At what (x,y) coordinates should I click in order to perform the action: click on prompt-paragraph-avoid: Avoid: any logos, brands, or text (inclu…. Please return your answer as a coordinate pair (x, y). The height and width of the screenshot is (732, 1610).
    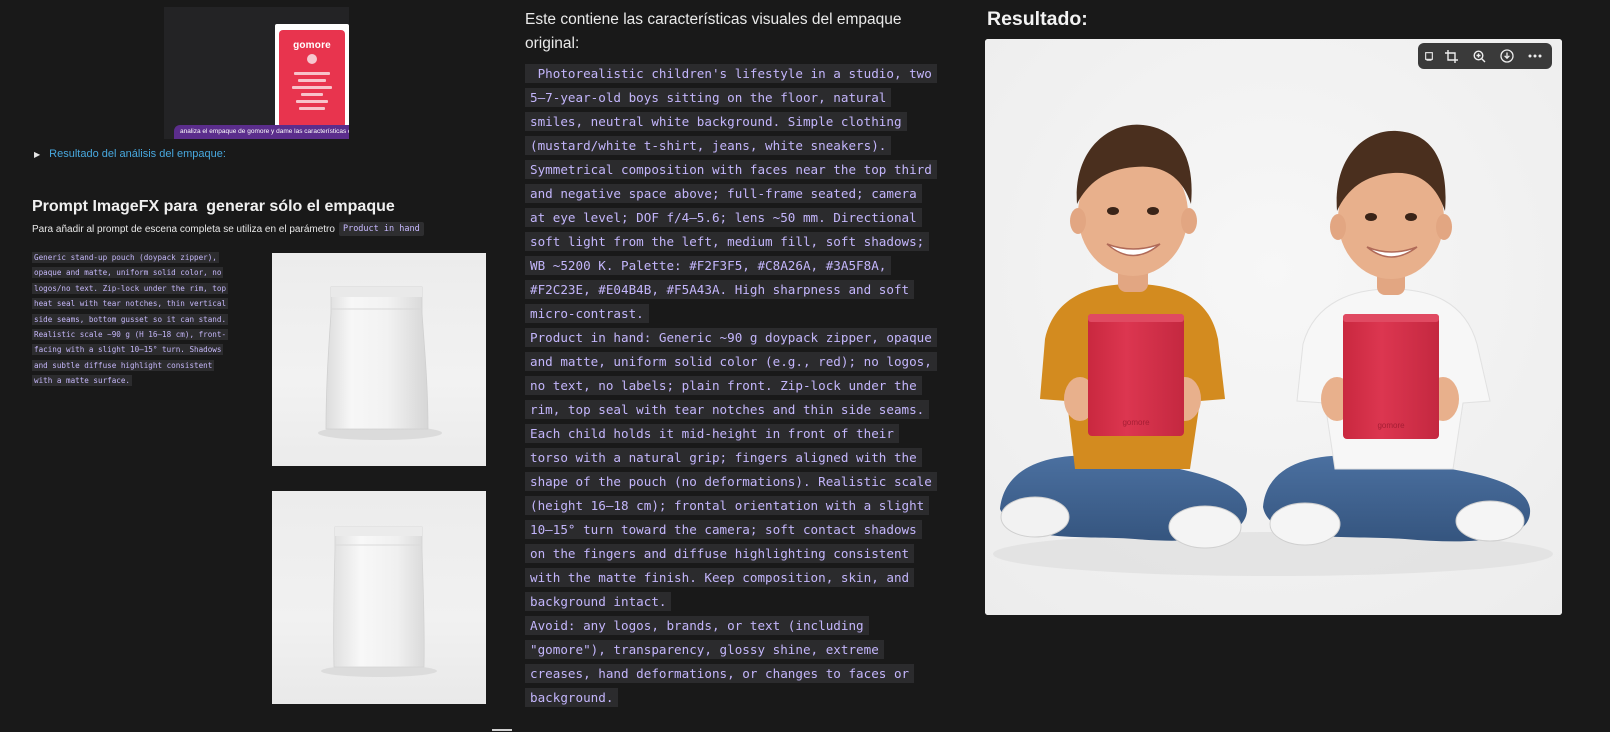
    Looking at the image, I should click on (735, 662).